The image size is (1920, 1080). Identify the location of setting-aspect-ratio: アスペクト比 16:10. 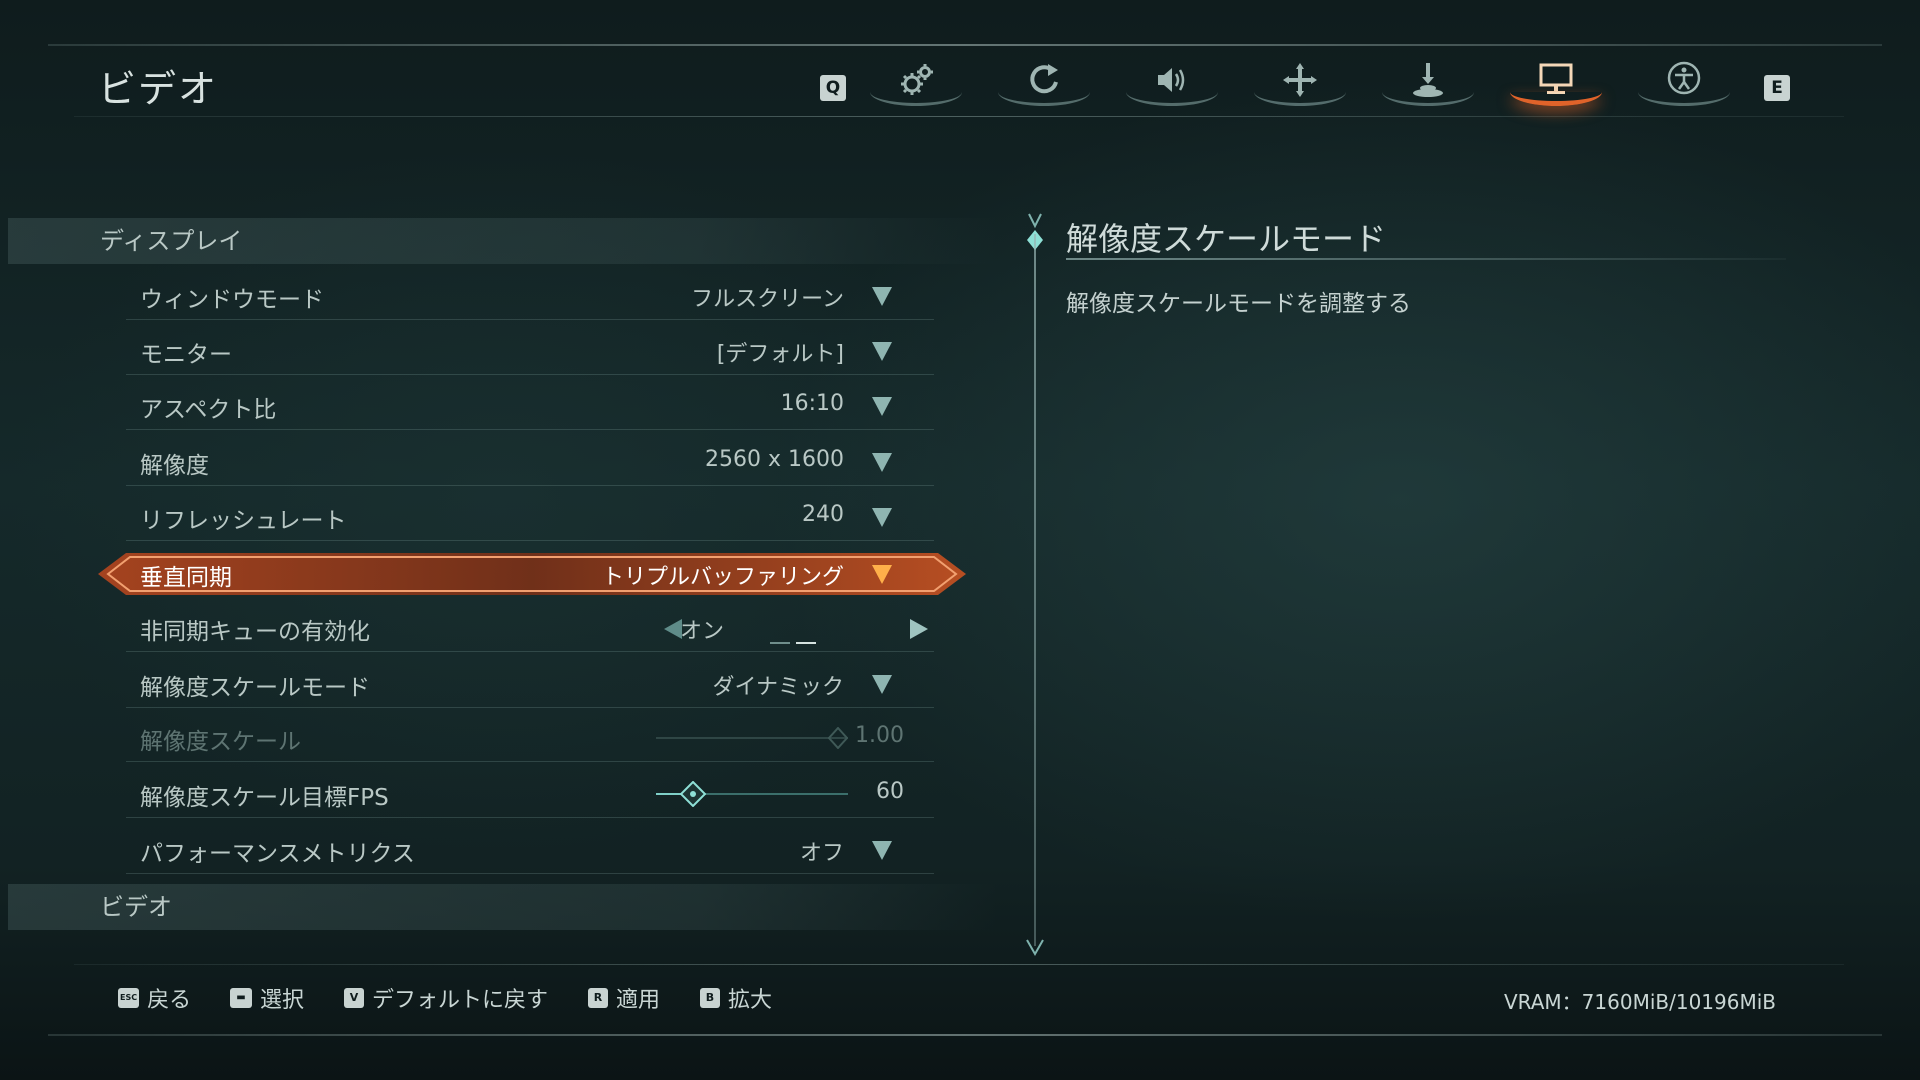
(530, 406).